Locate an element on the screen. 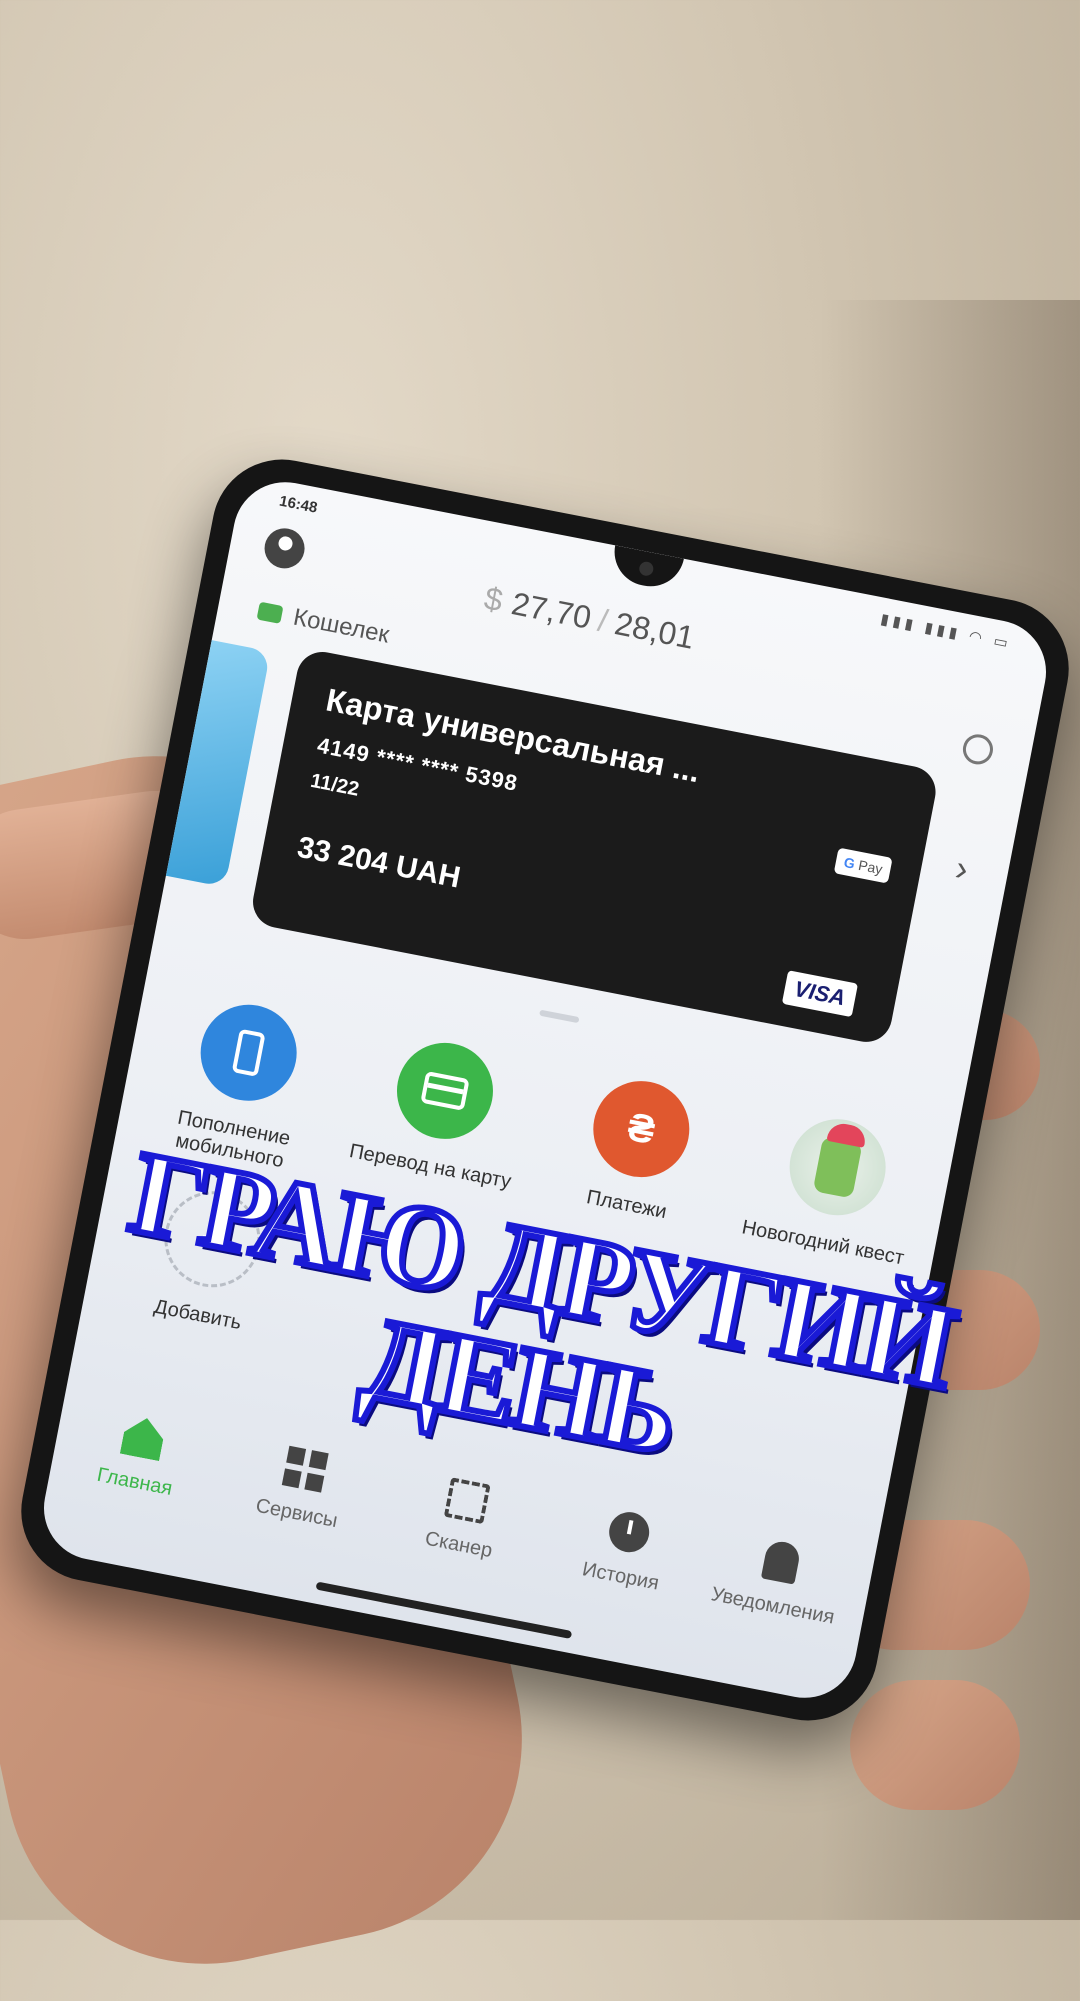 The height and width of the screenshot is (2001, 1080). nav-label: Сервисы is located at coordinates (296, 1513).